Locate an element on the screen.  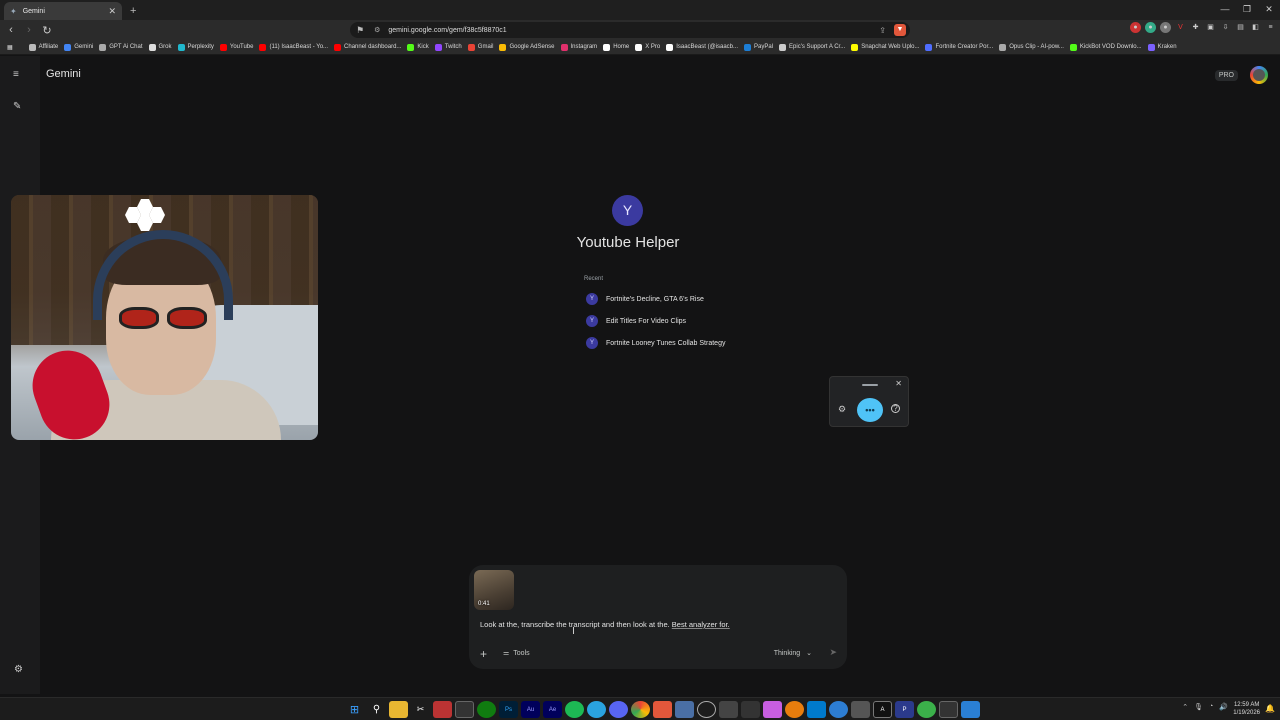
video-attachment-thumbnail: 0:41 is located at coordinates (494, 590).